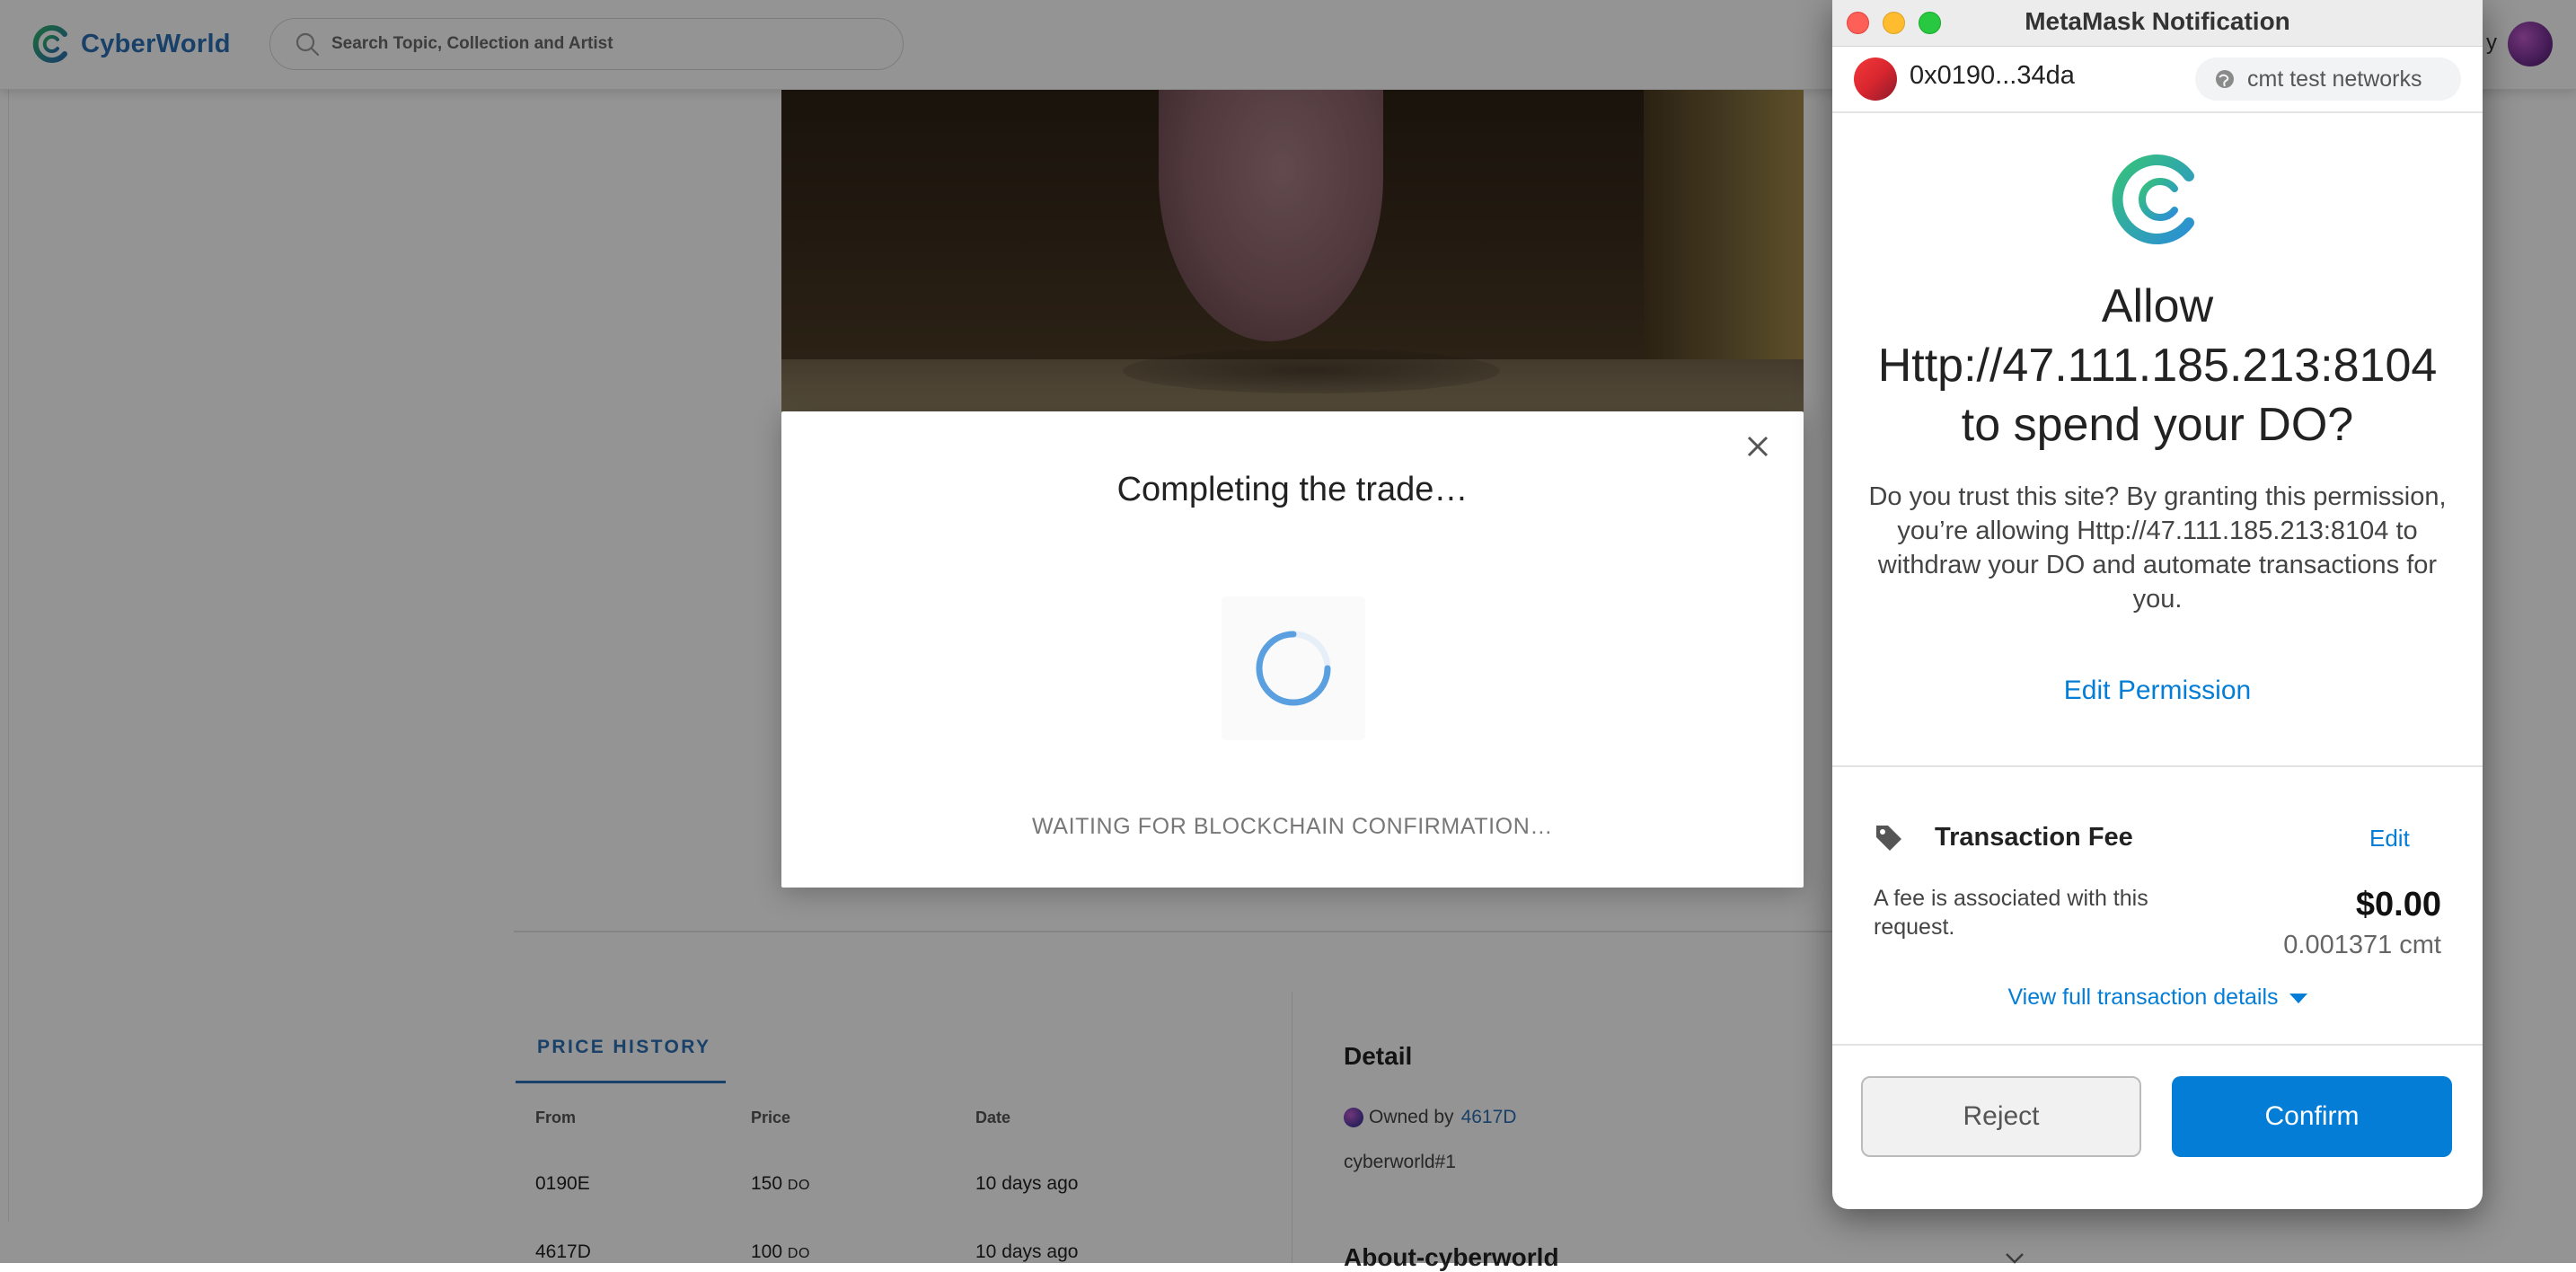 This screenshot has width=2576, height=1272. What do you see at coordinates (2001, 1116) in the screenshot?
I see `reject-button: Reject` at bounding box center [2001, 1116].